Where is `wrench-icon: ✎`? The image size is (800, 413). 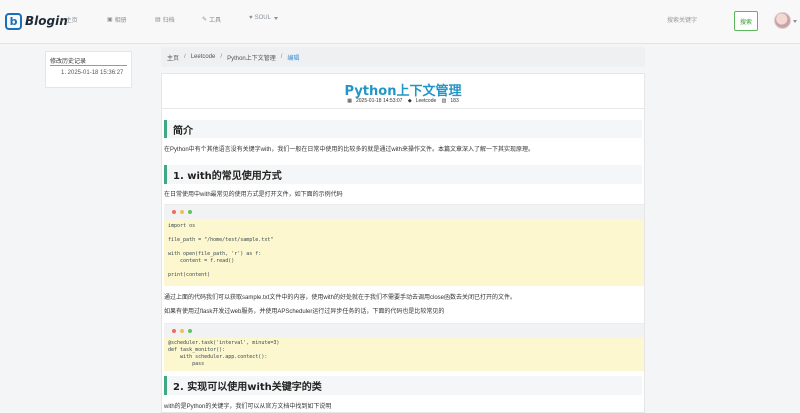
wrench-icon: ✎ is located at coordinates (205, 20).